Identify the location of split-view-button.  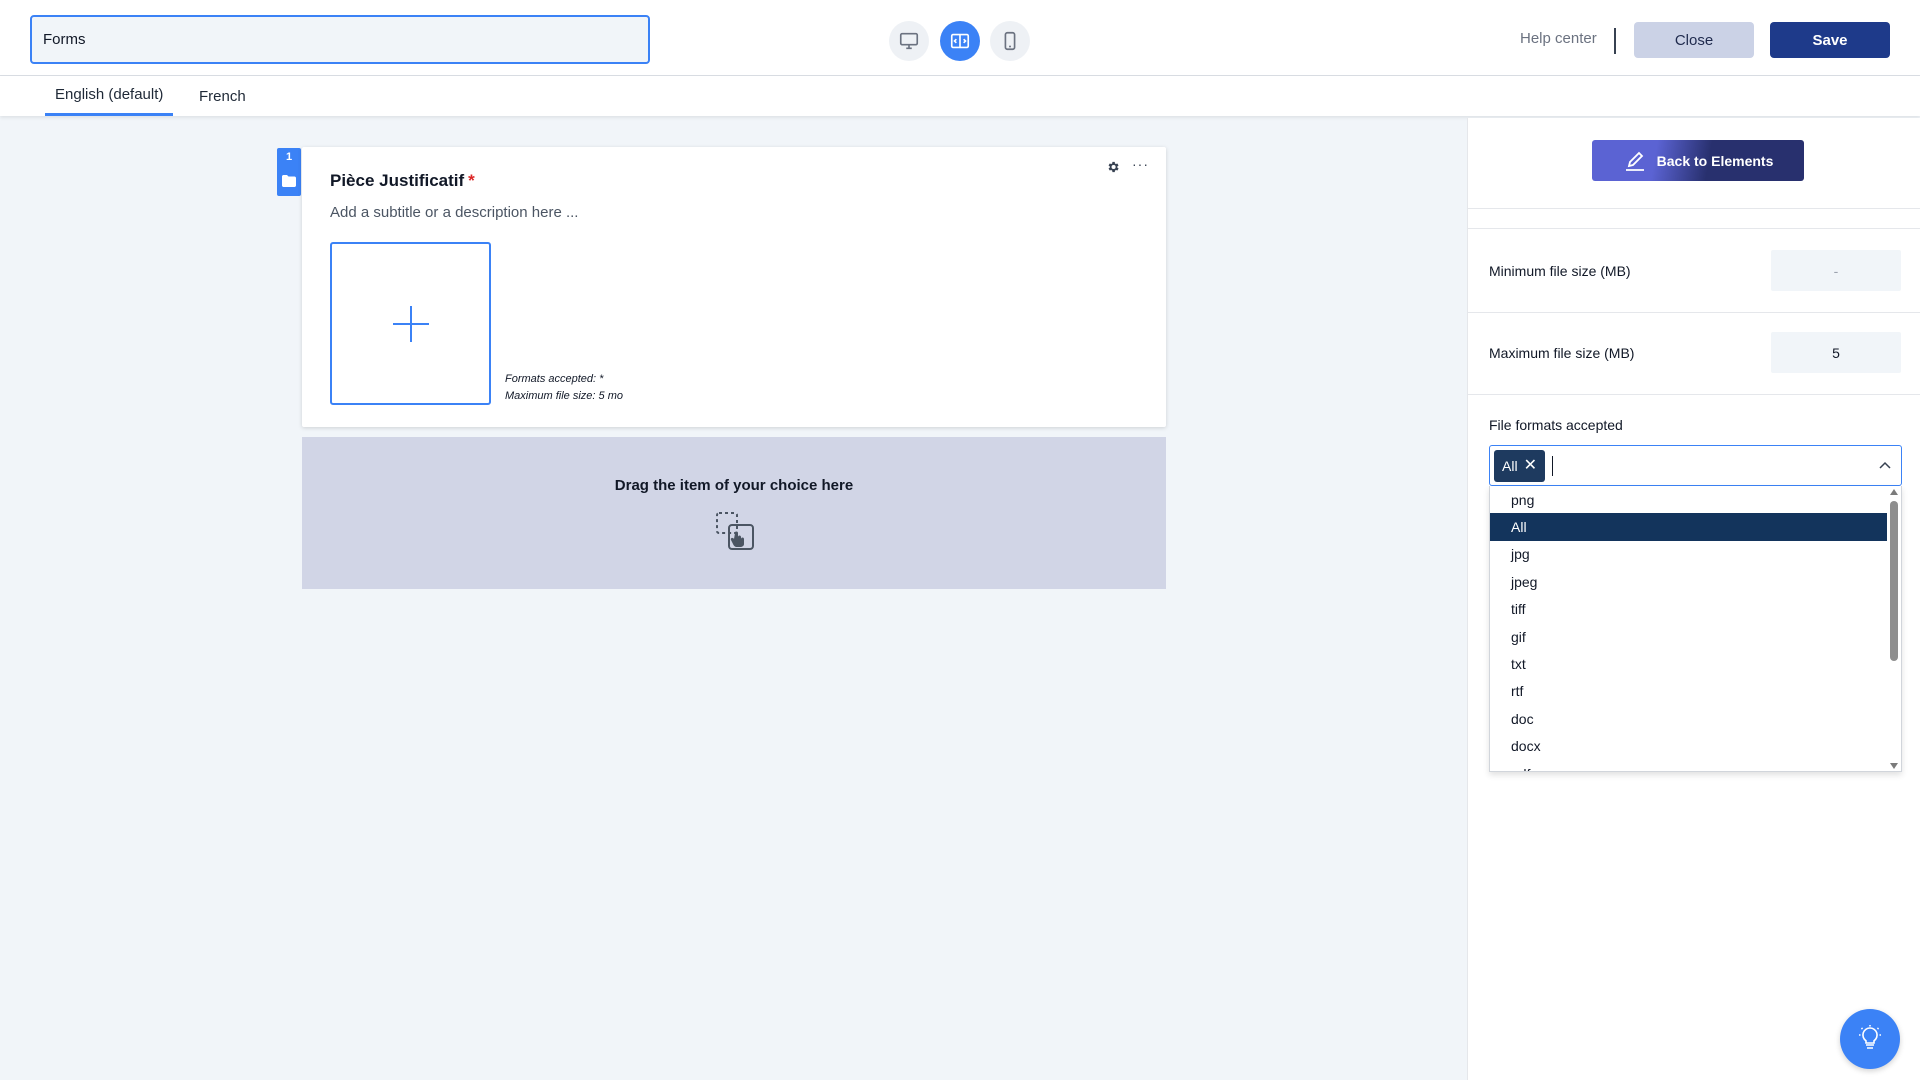
(960, 41).